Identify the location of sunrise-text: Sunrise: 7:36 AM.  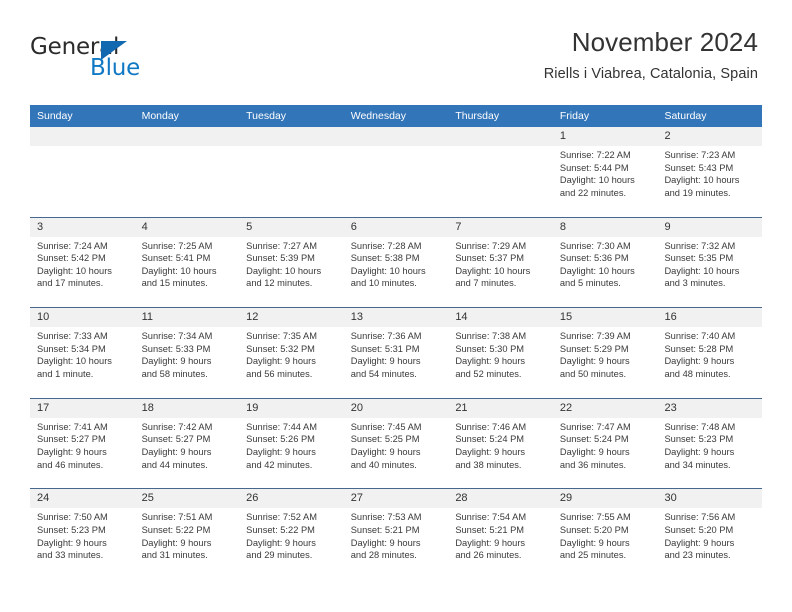
(386, 336).